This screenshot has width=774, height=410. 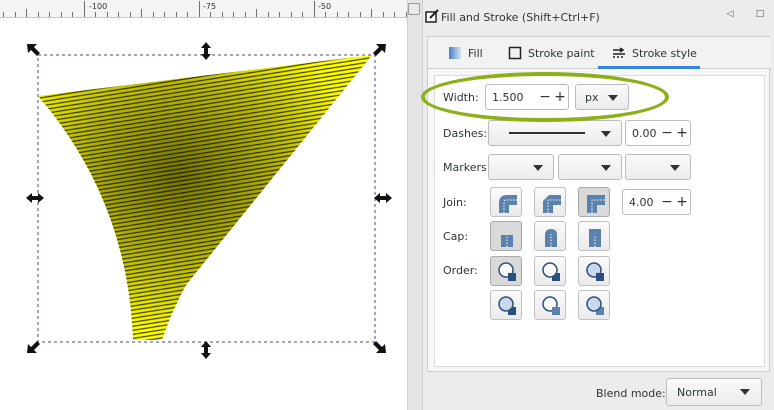 I want to click on dialog-header: Fill and Stroke (Shift+Ctrl+F) ◁ □, so click(x=598, y=18).